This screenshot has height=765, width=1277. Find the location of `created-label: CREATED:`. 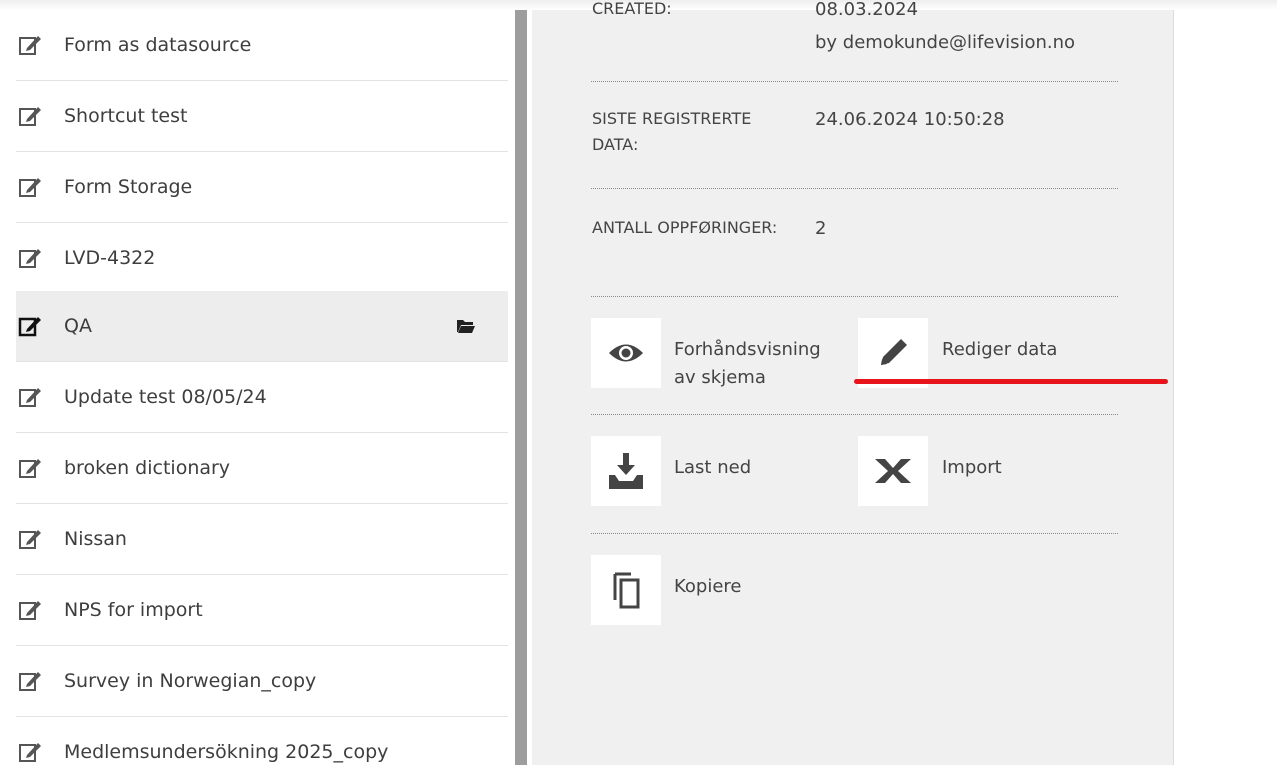

created-label: CREATED: is located at coordinates (632, 9).